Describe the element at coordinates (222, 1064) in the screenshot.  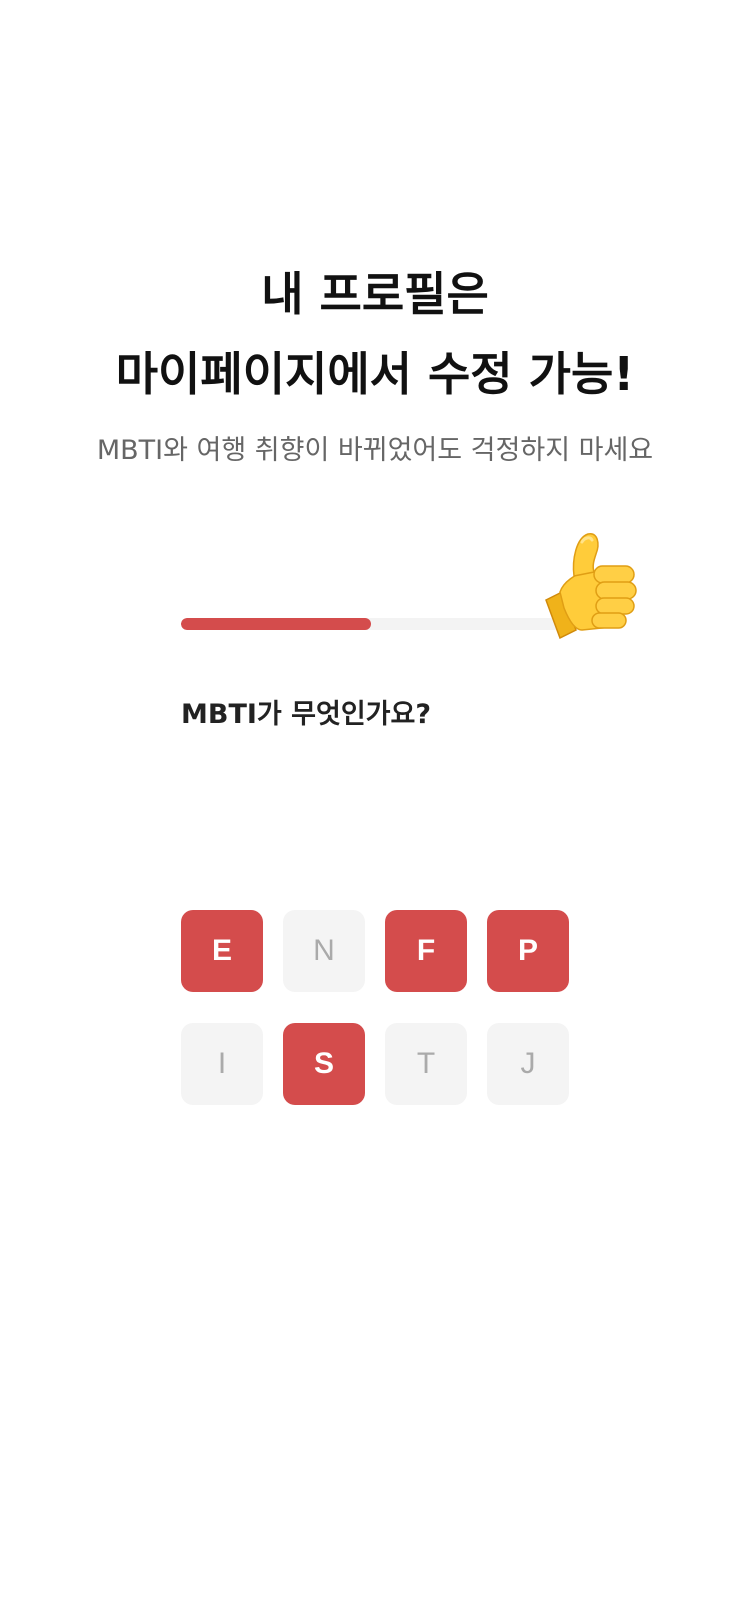
I see `mbti-button-i: I` at that location.